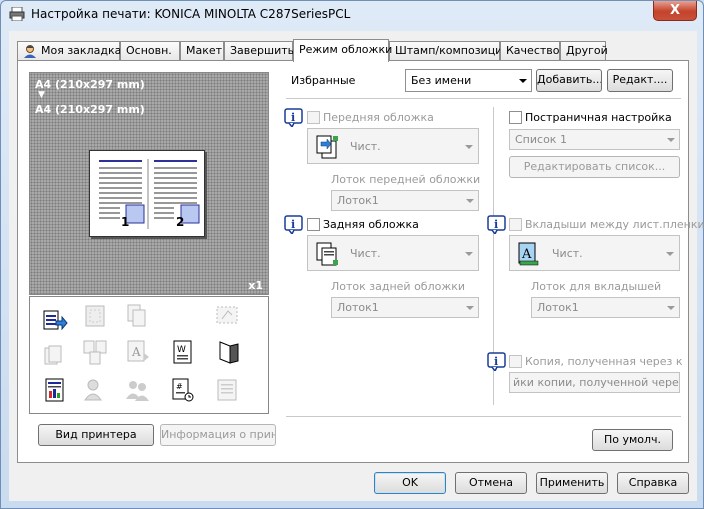 The width and height of the screenshot is (704, 509). Describe the element at coordinates (598, 117) in the screenshot. I see `per-page-setting-label: Постраничная настройка` at that location.